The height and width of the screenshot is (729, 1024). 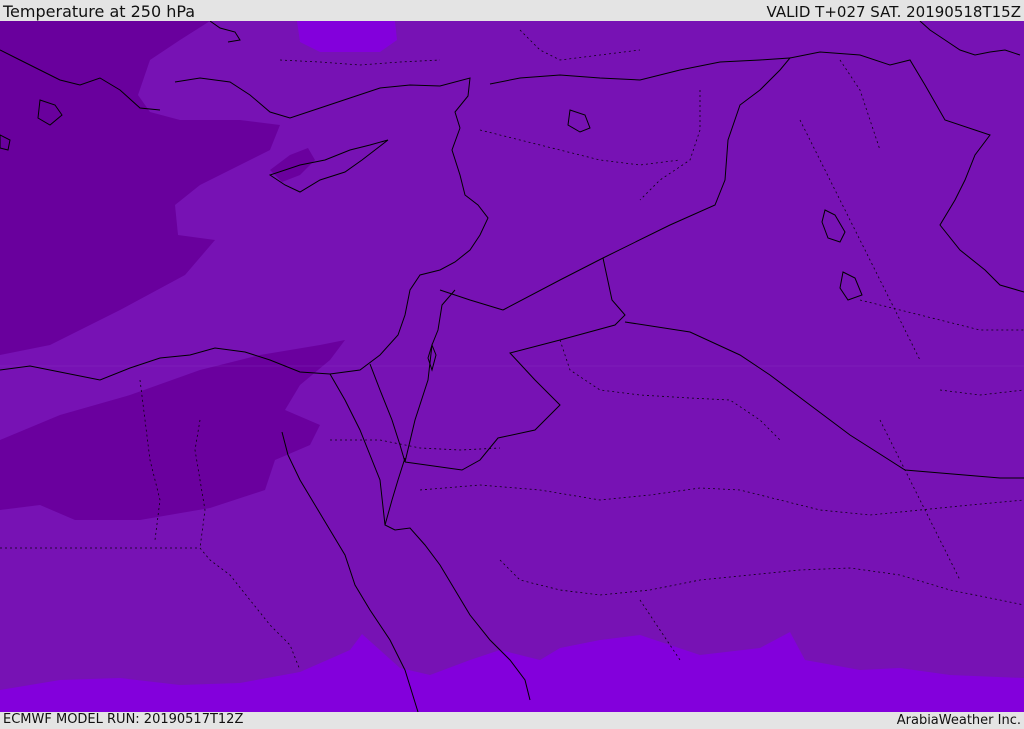 I want to click on credit-text: ArabiaWeather Inc., so click(x=958, y=720).